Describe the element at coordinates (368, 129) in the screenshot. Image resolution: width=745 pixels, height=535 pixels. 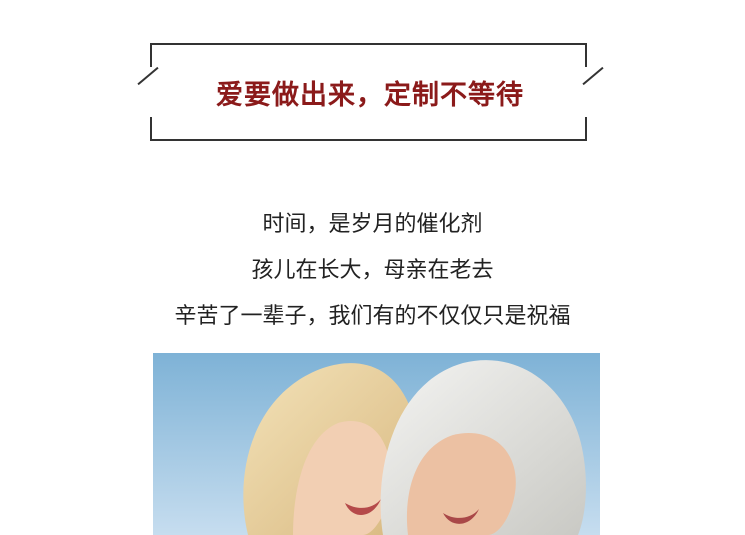
I see `bracket-bottom` at that location.